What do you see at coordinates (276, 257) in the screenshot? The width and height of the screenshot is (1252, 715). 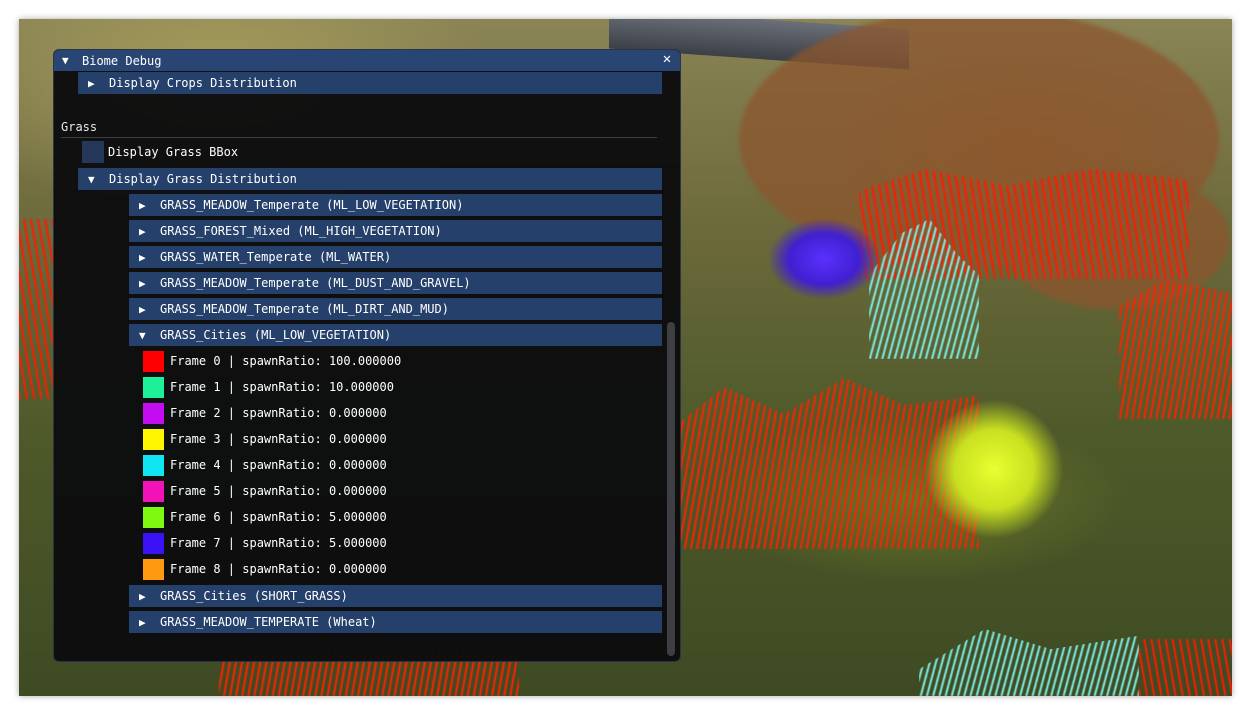 I see `tree-node-label: GRASS_WATER_Temperate (ML_WATER)` at bounding box center [276, 257].